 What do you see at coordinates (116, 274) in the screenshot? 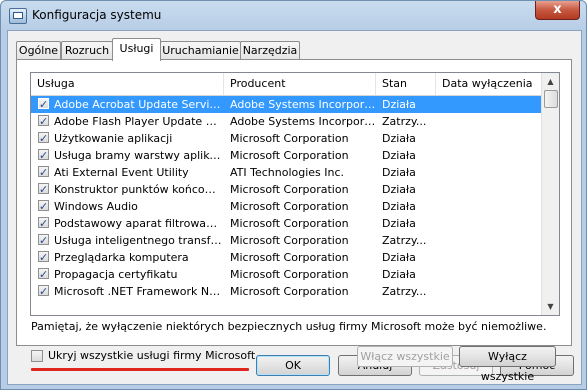
I see `service-name: Propagacja certyfikatu` at bounding box center [116, 274].